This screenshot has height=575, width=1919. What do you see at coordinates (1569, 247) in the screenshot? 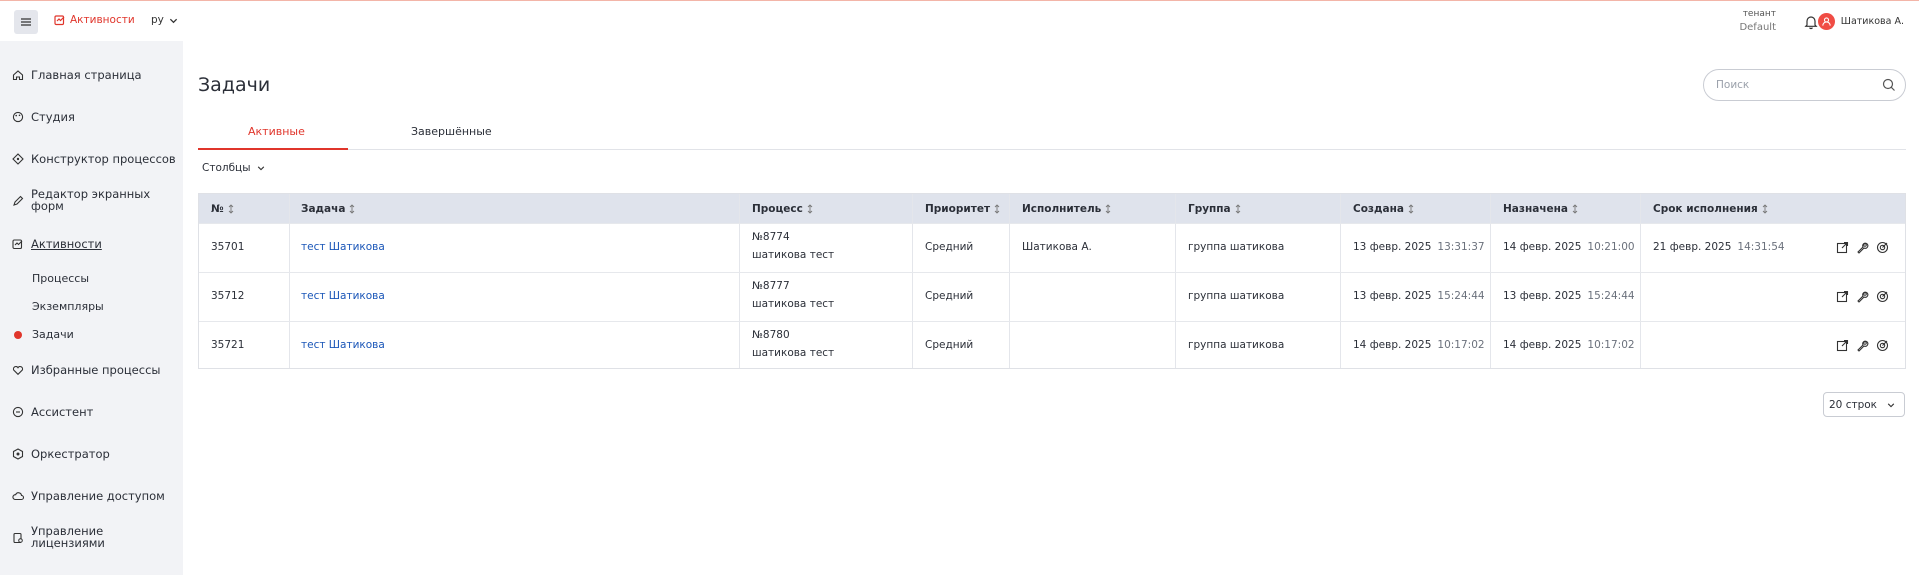
I see `cell-assigned: 14 февр. 2025 10:21:00` at bounding box center [1569, 247].